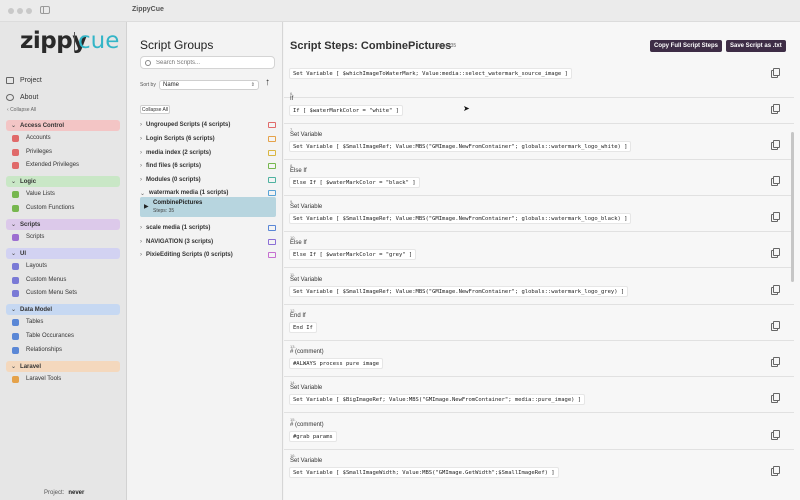 Image resolution: width=800 pixels, height=500 pixels. I want to click on collapse-all-button: Collapse All, so click(155, 109).